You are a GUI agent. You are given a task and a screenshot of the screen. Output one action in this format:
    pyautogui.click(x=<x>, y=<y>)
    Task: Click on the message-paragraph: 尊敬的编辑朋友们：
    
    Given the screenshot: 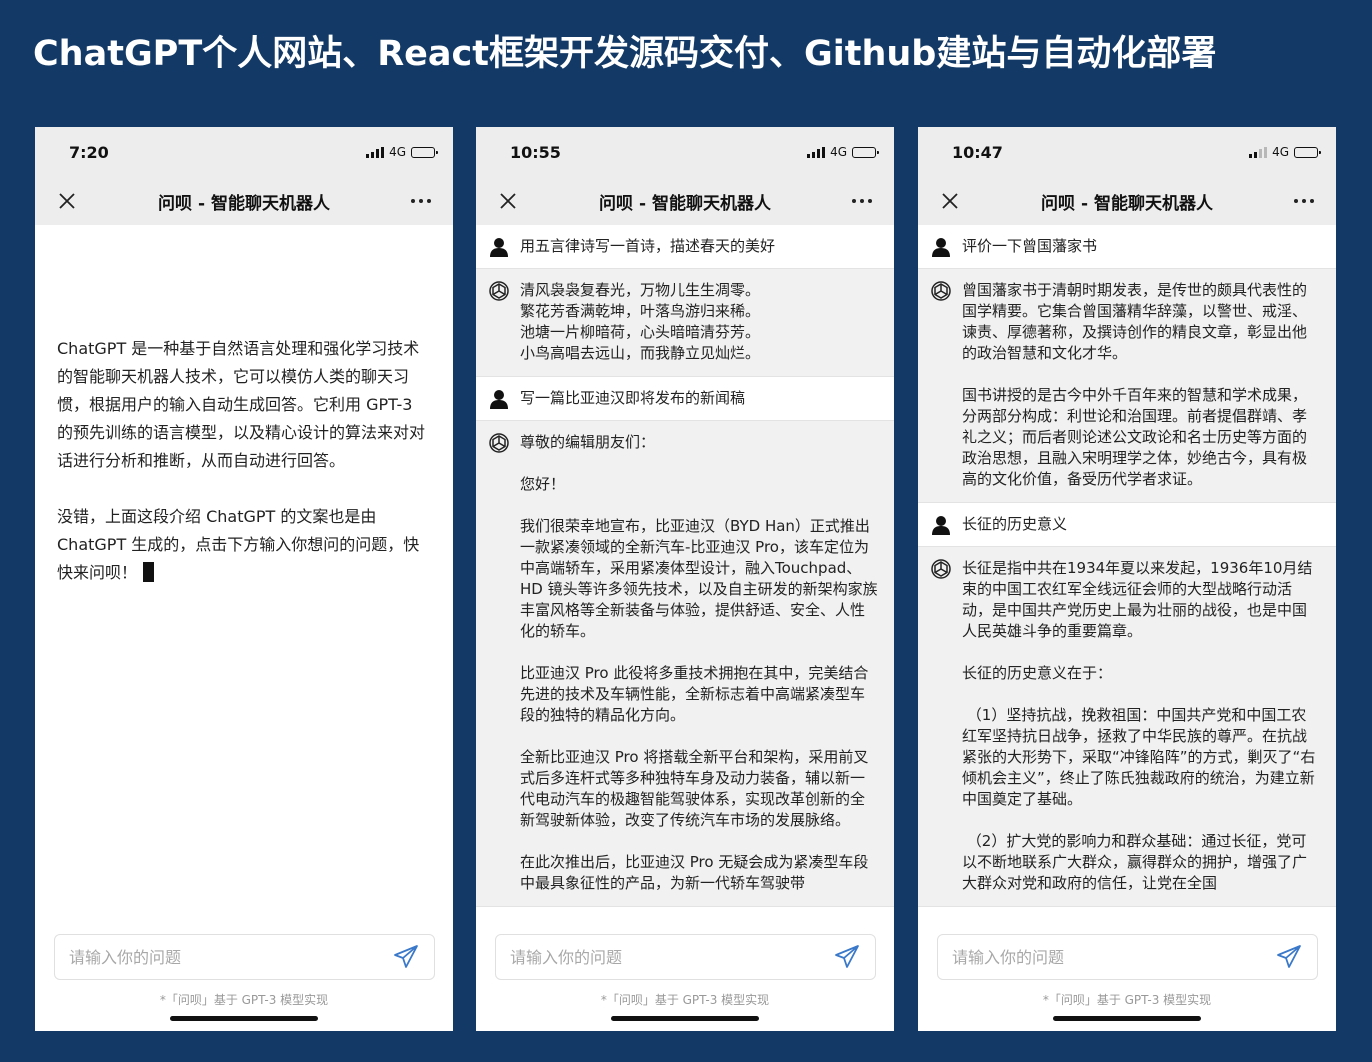 What is the action you would take?
    pyautogui.click(x=588, y=442)
    